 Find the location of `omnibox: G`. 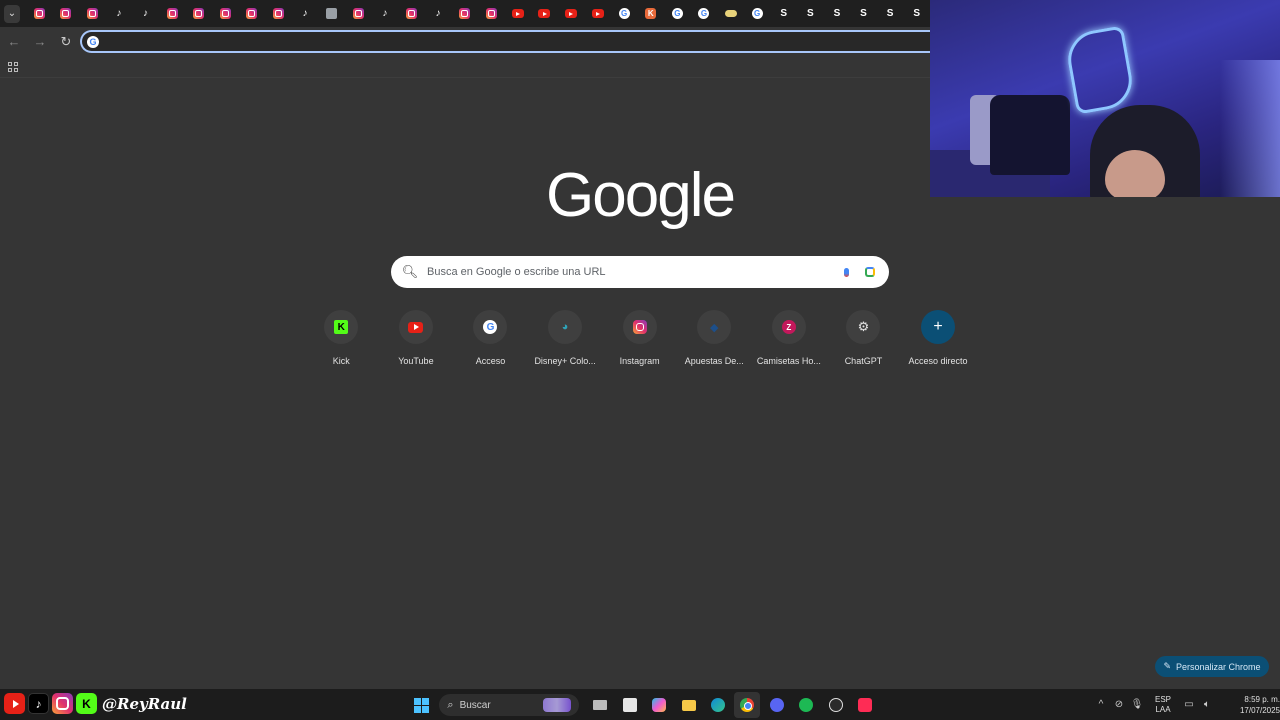

omnibox: G is located at coordinates (510, 41).